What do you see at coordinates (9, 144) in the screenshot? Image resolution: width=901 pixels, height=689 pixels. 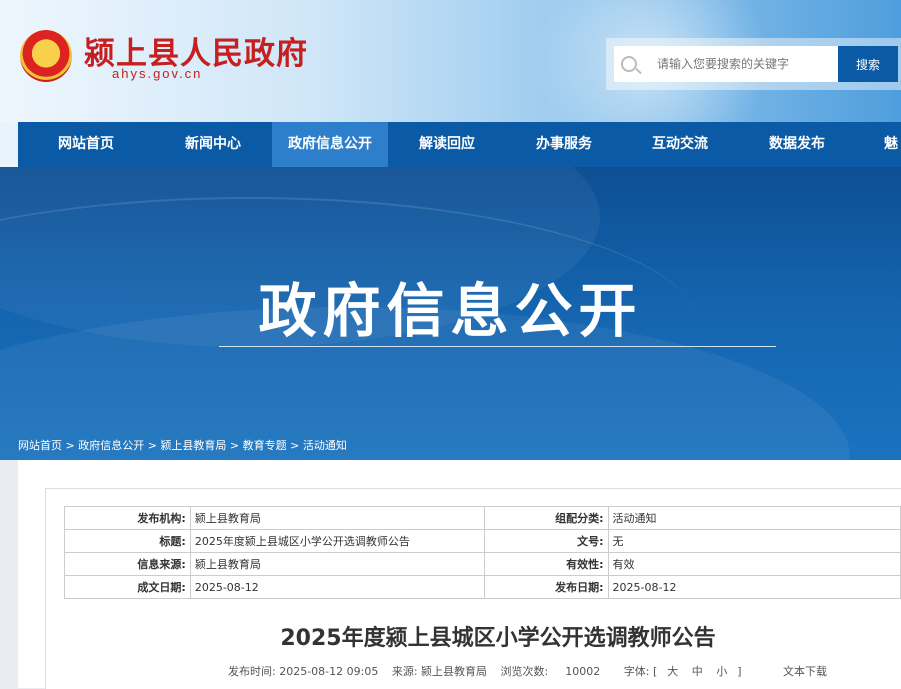 I see `nav-left-edge` at bounding box center [9, 144].